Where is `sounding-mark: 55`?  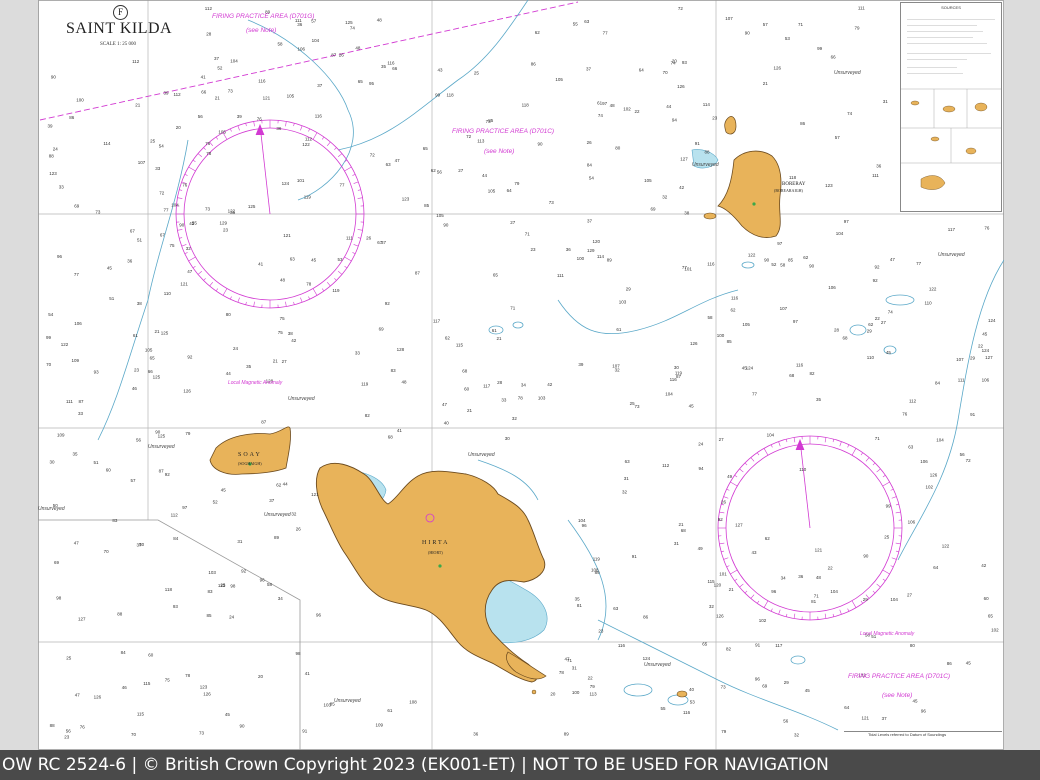 sounding-mark: 55 is located at coordinates (576, 24).